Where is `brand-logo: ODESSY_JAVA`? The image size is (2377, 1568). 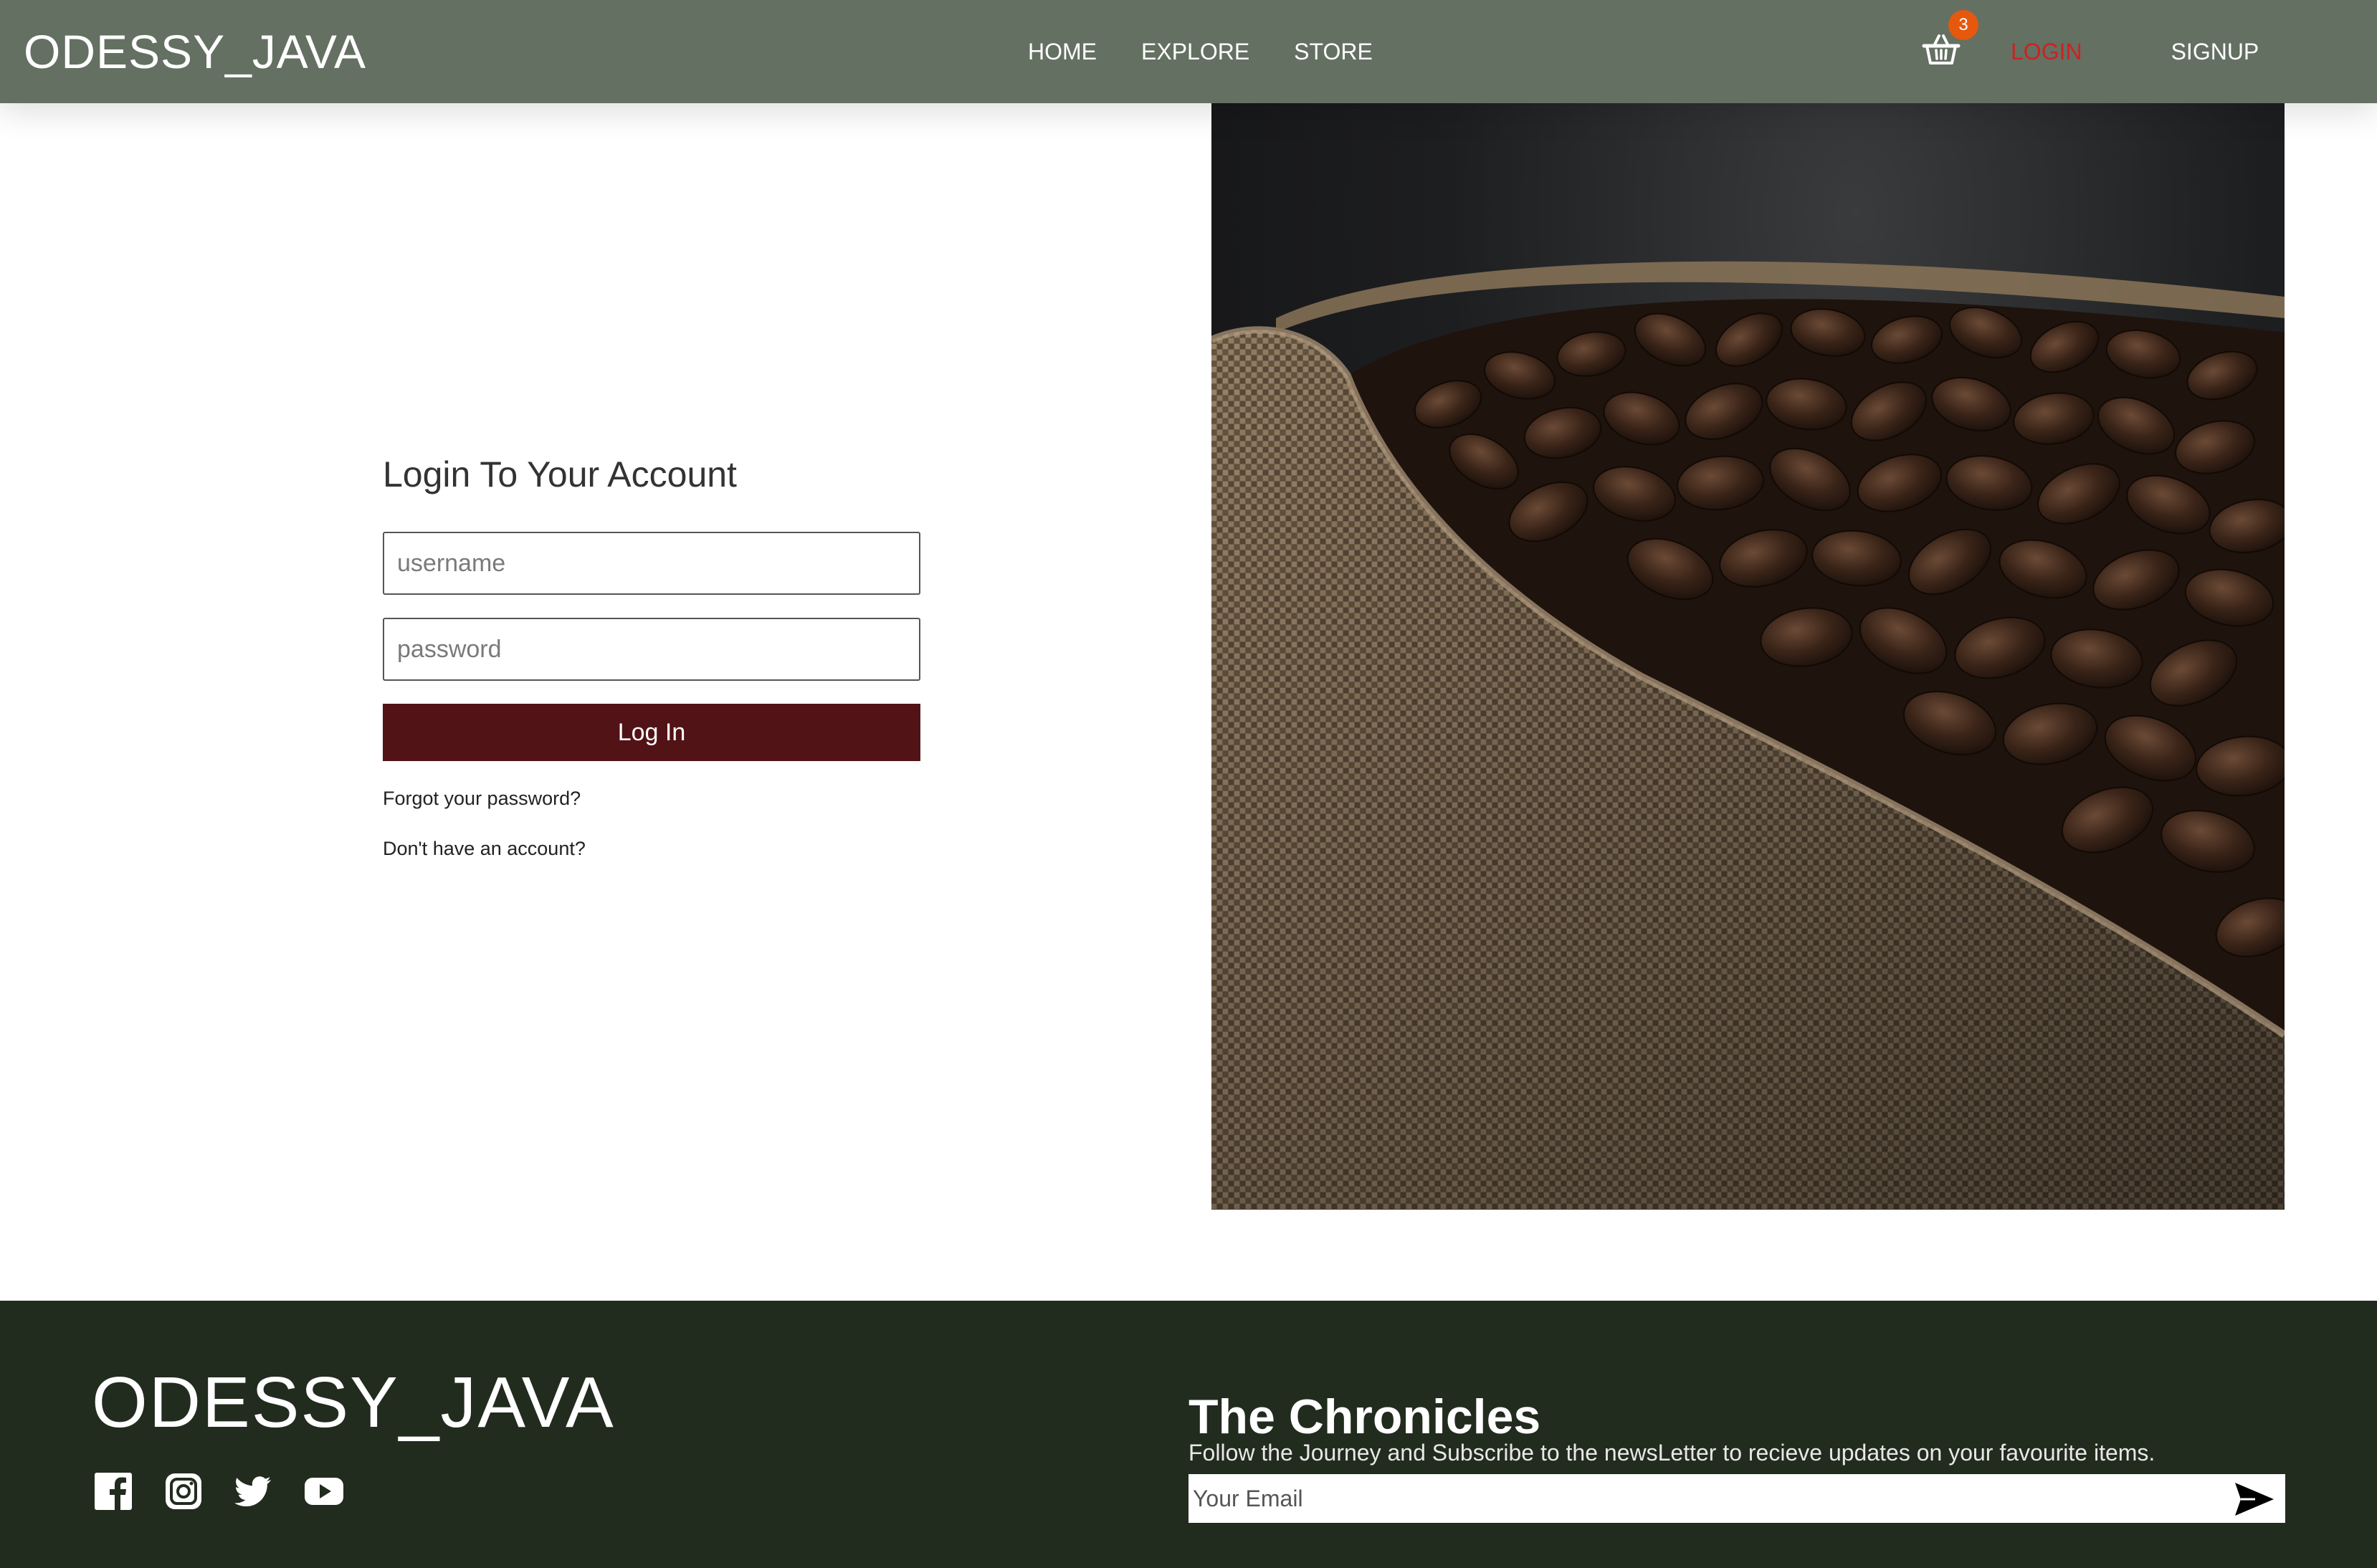
brand-logo: ODESSY_JAVA is located at coordinates (195, 52).